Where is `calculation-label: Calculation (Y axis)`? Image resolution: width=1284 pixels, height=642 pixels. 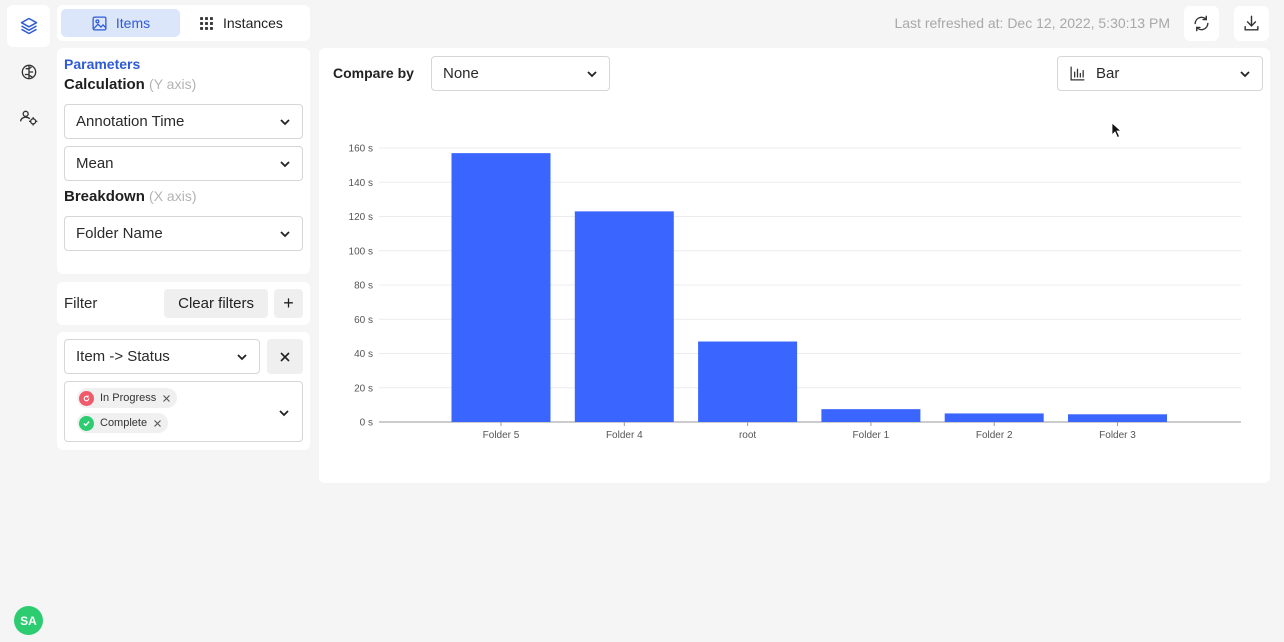
calculation-label: Calculation (Y axis) is located at coordinates (183, 84).